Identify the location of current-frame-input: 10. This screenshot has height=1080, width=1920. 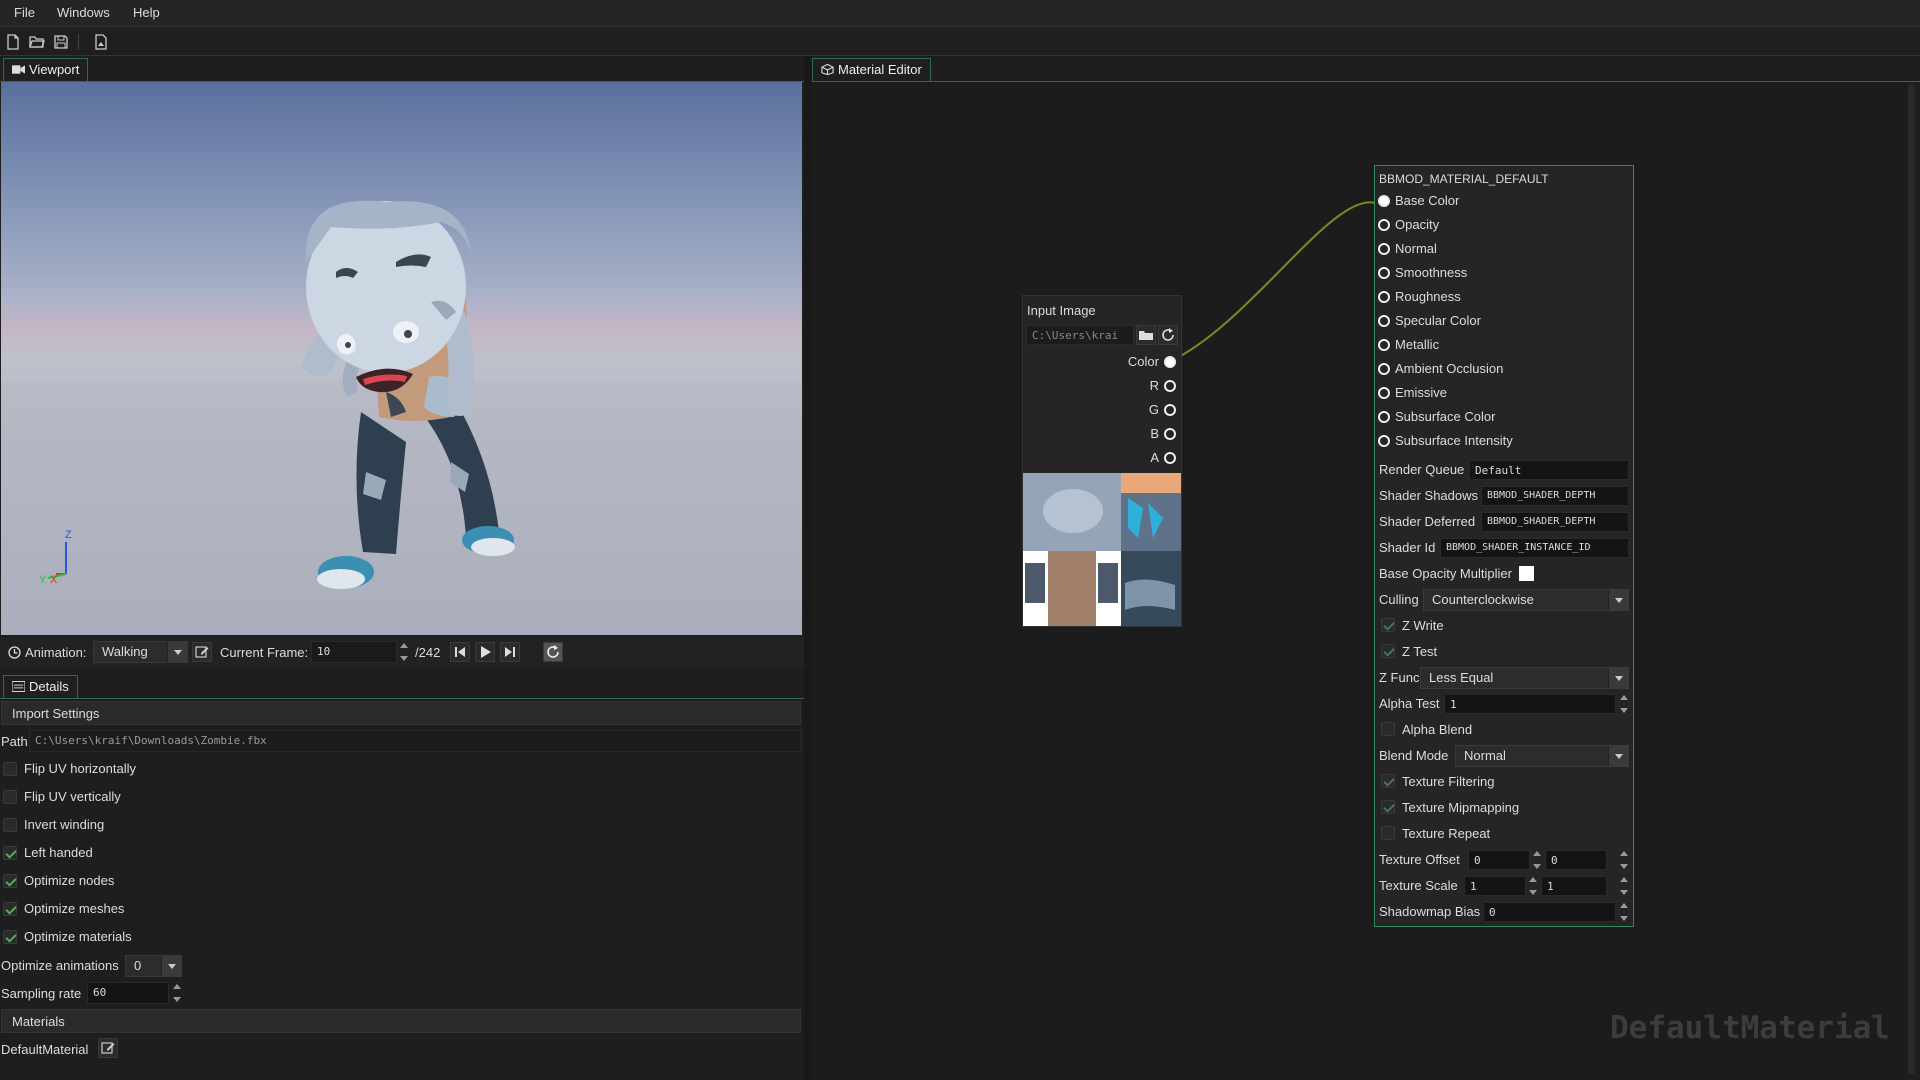
(354, 652).